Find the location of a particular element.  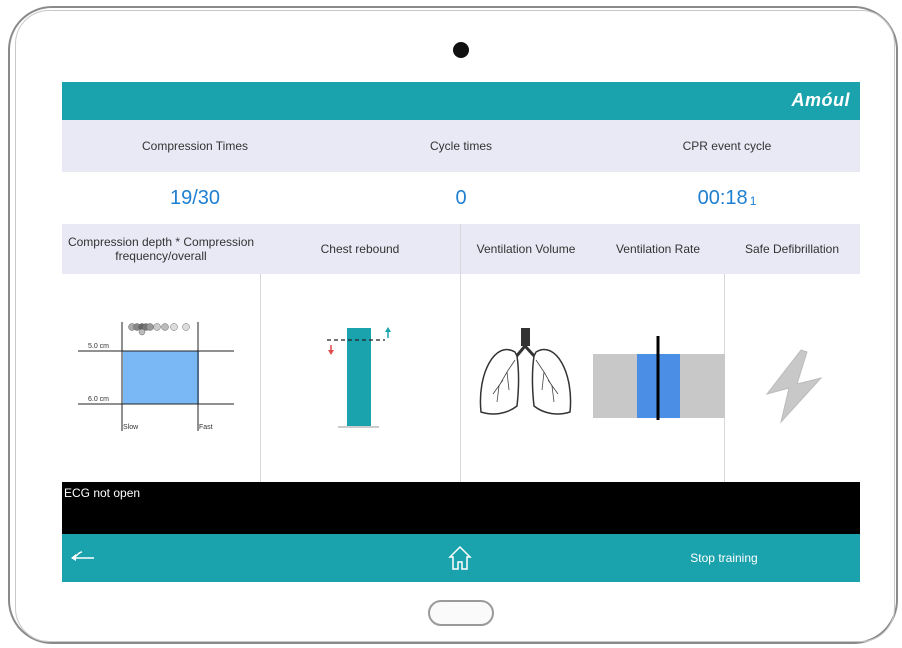

cpr-event-cycle-sub: 1 is located at coordinates (753, 201).